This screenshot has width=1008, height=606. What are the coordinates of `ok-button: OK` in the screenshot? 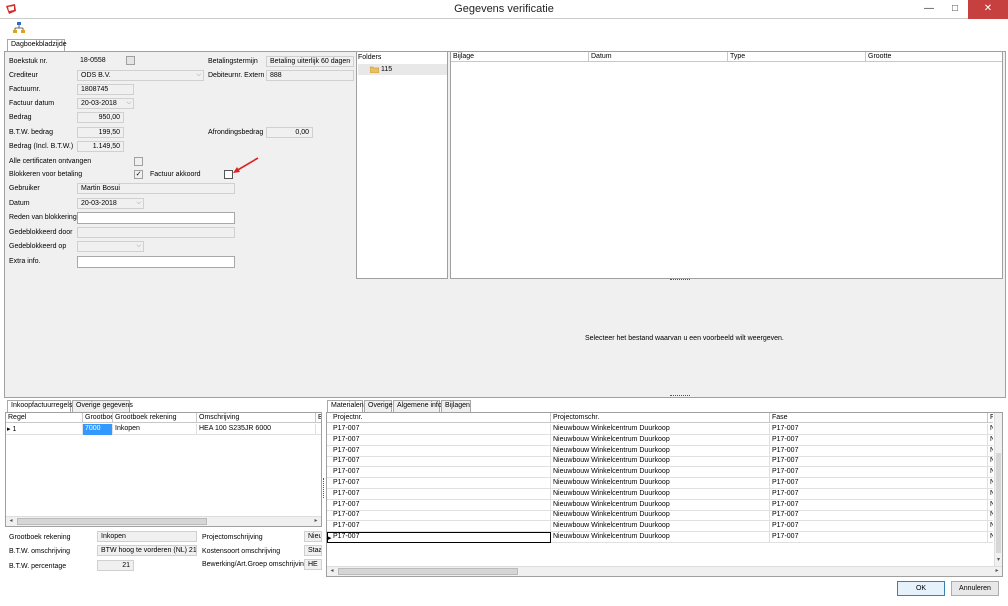 It's located at (921, 588).